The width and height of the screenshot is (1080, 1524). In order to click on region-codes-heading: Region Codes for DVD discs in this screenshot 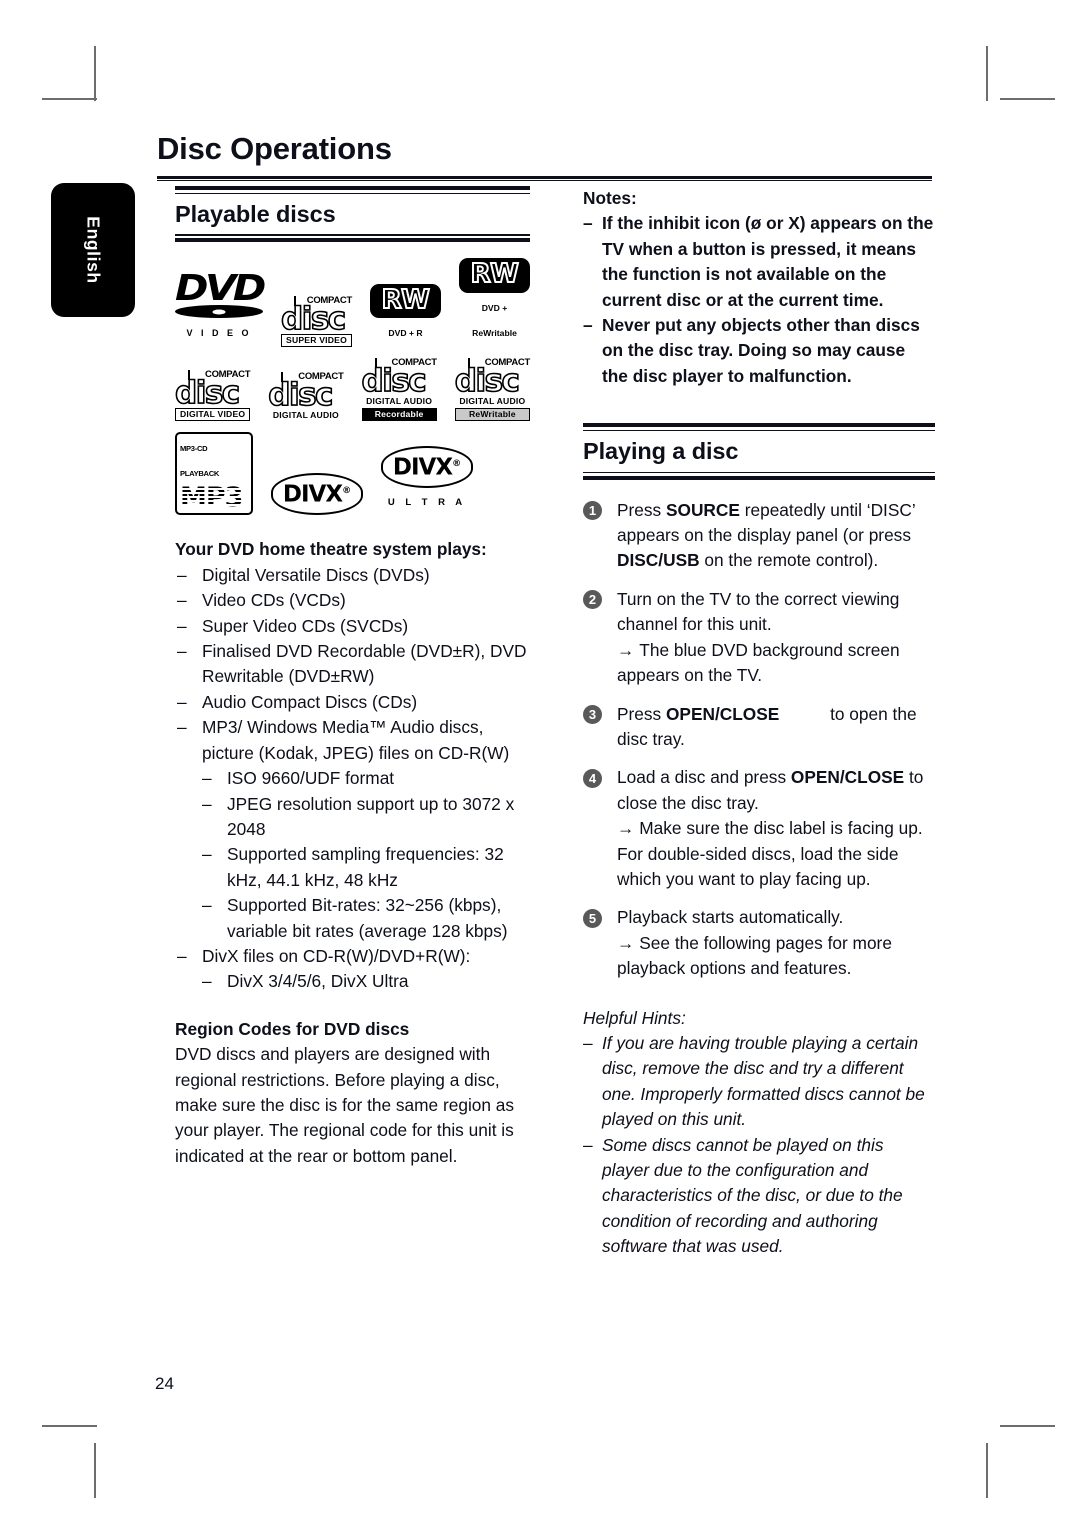, I will do `click(292, 1028)`.